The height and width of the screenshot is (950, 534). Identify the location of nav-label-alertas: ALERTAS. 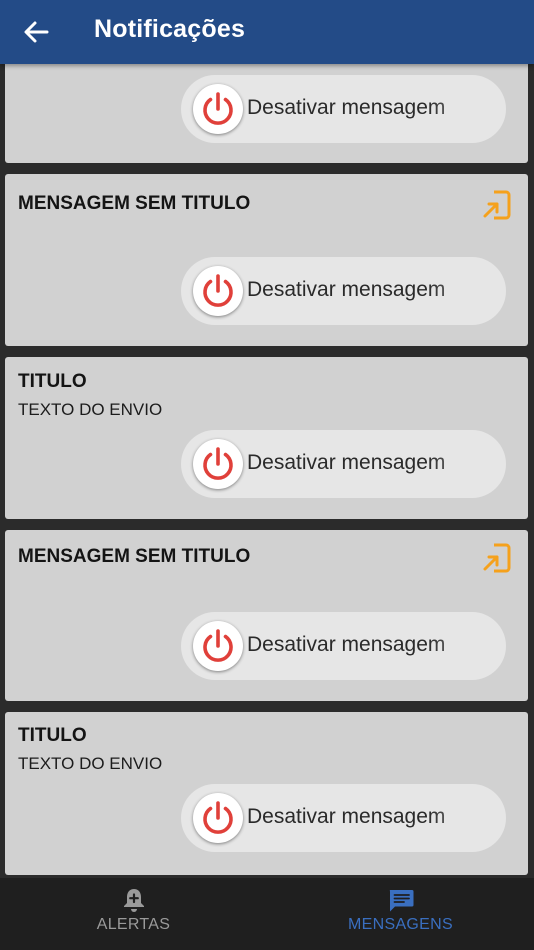
(133, 924).